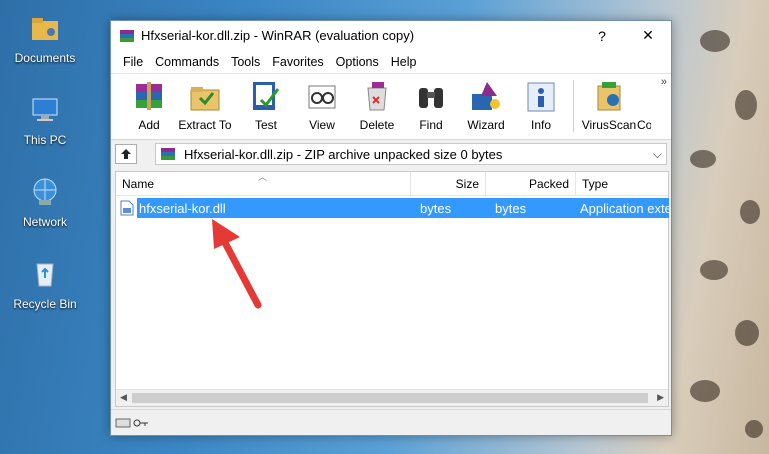  I want to click on column-packed: Packed, so click(531, 184).